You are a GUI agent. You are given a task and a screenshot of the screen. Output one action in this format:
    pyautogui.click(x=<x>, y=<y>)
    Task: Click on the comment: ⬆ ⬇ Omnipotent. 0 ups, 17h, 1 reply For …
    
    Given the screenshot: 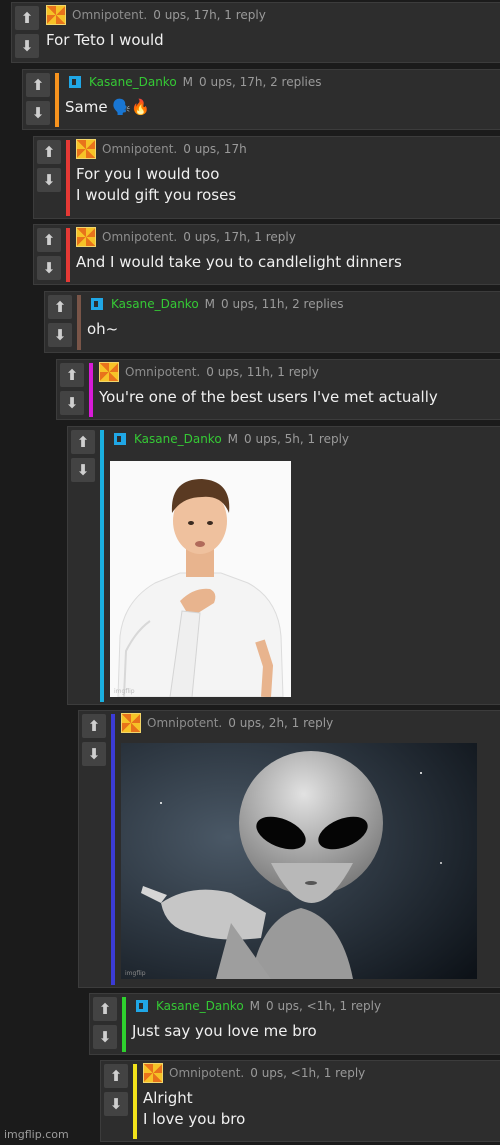 What is the action you would take?
    pyautogui.click(x=255, y=32)
    